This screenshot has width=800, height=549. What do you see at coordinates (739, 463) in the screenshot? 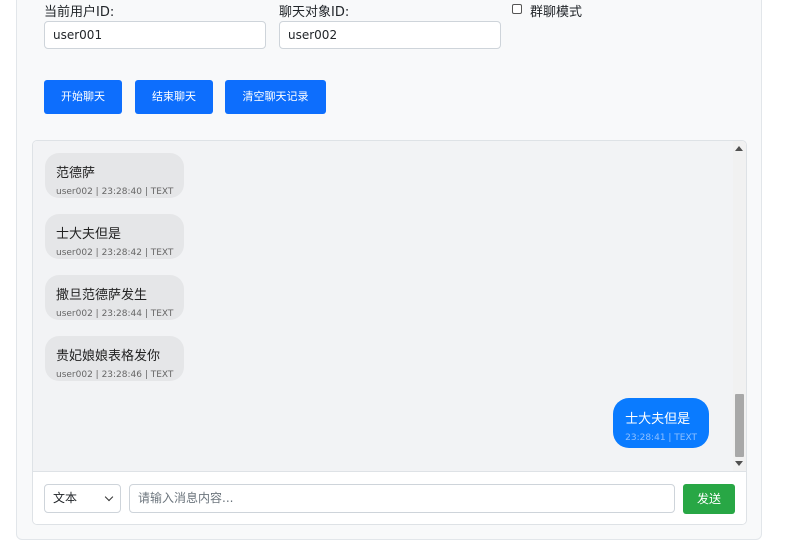
I see `scroll-down-arrow-icon` at bounding box center [739, 463].